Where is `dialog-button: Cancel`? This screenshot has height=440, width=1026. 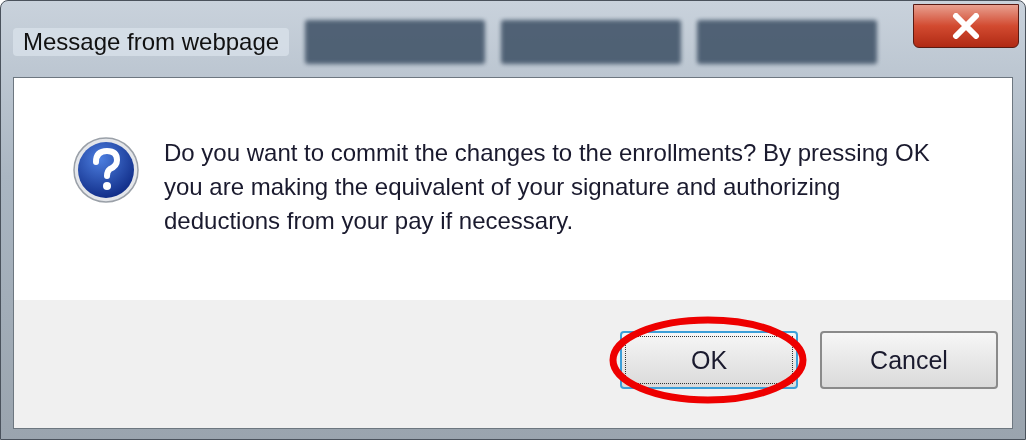 dialog-button: Cancel is located at coordinates (909, 360).